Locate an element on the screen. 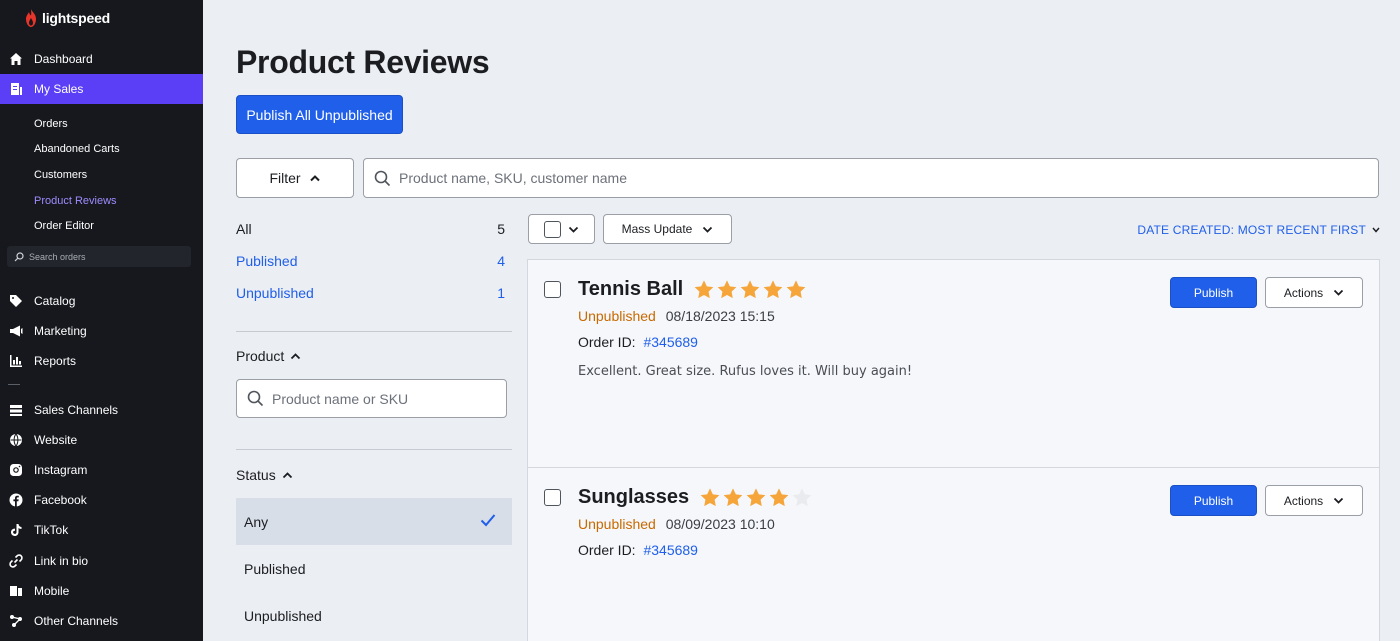  sidebar-search-input is located at coordinates (109, 256).